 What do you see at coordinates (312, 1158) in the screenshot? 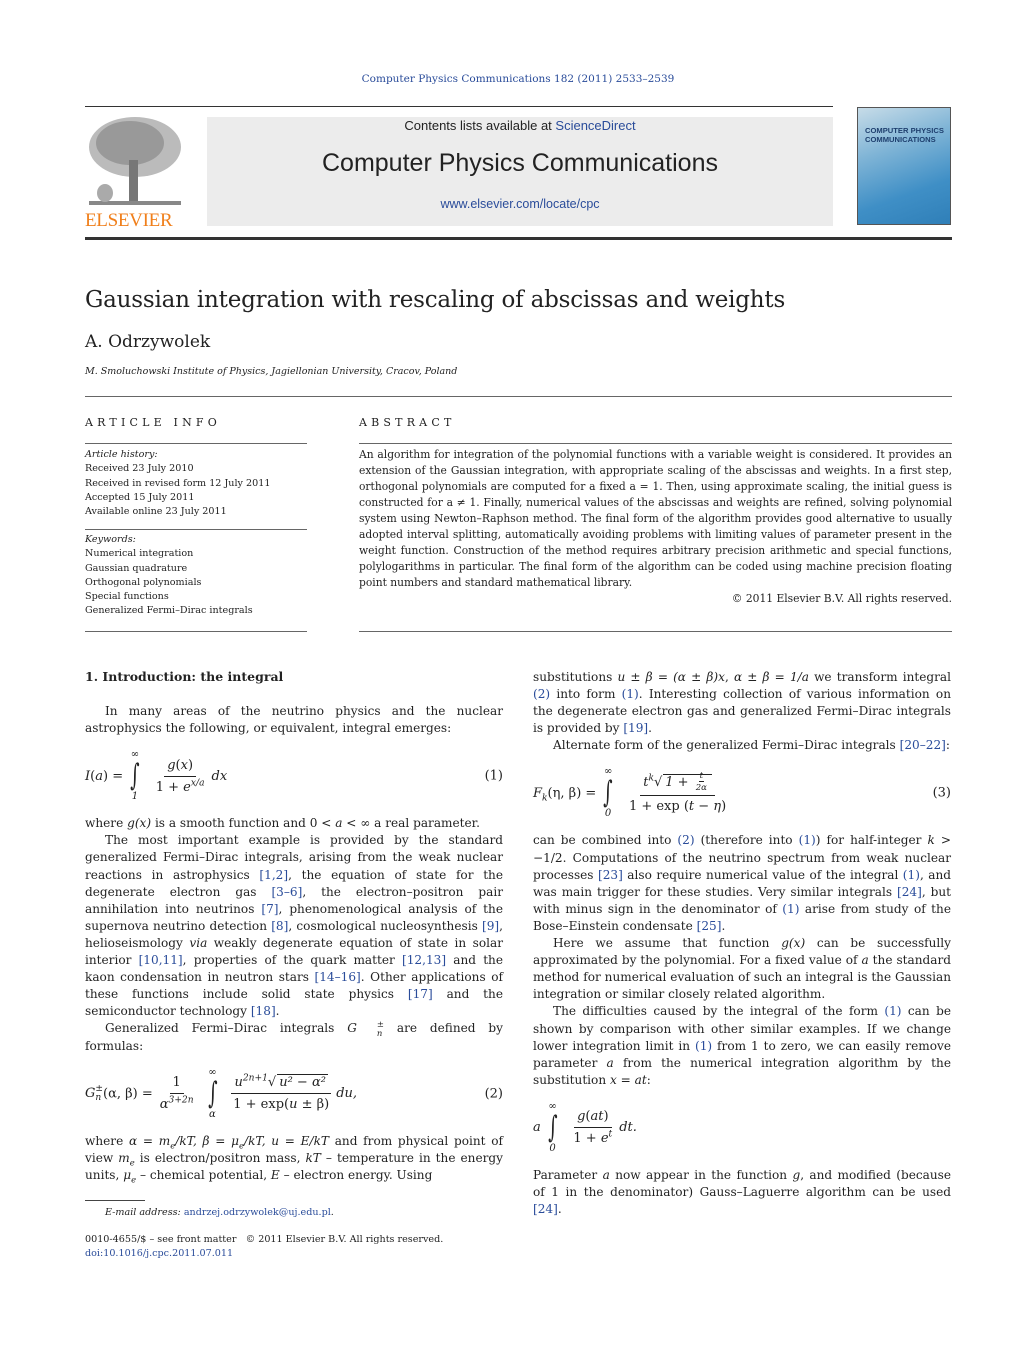
I see `math-term: kT` at bounding box center [312, 1158].